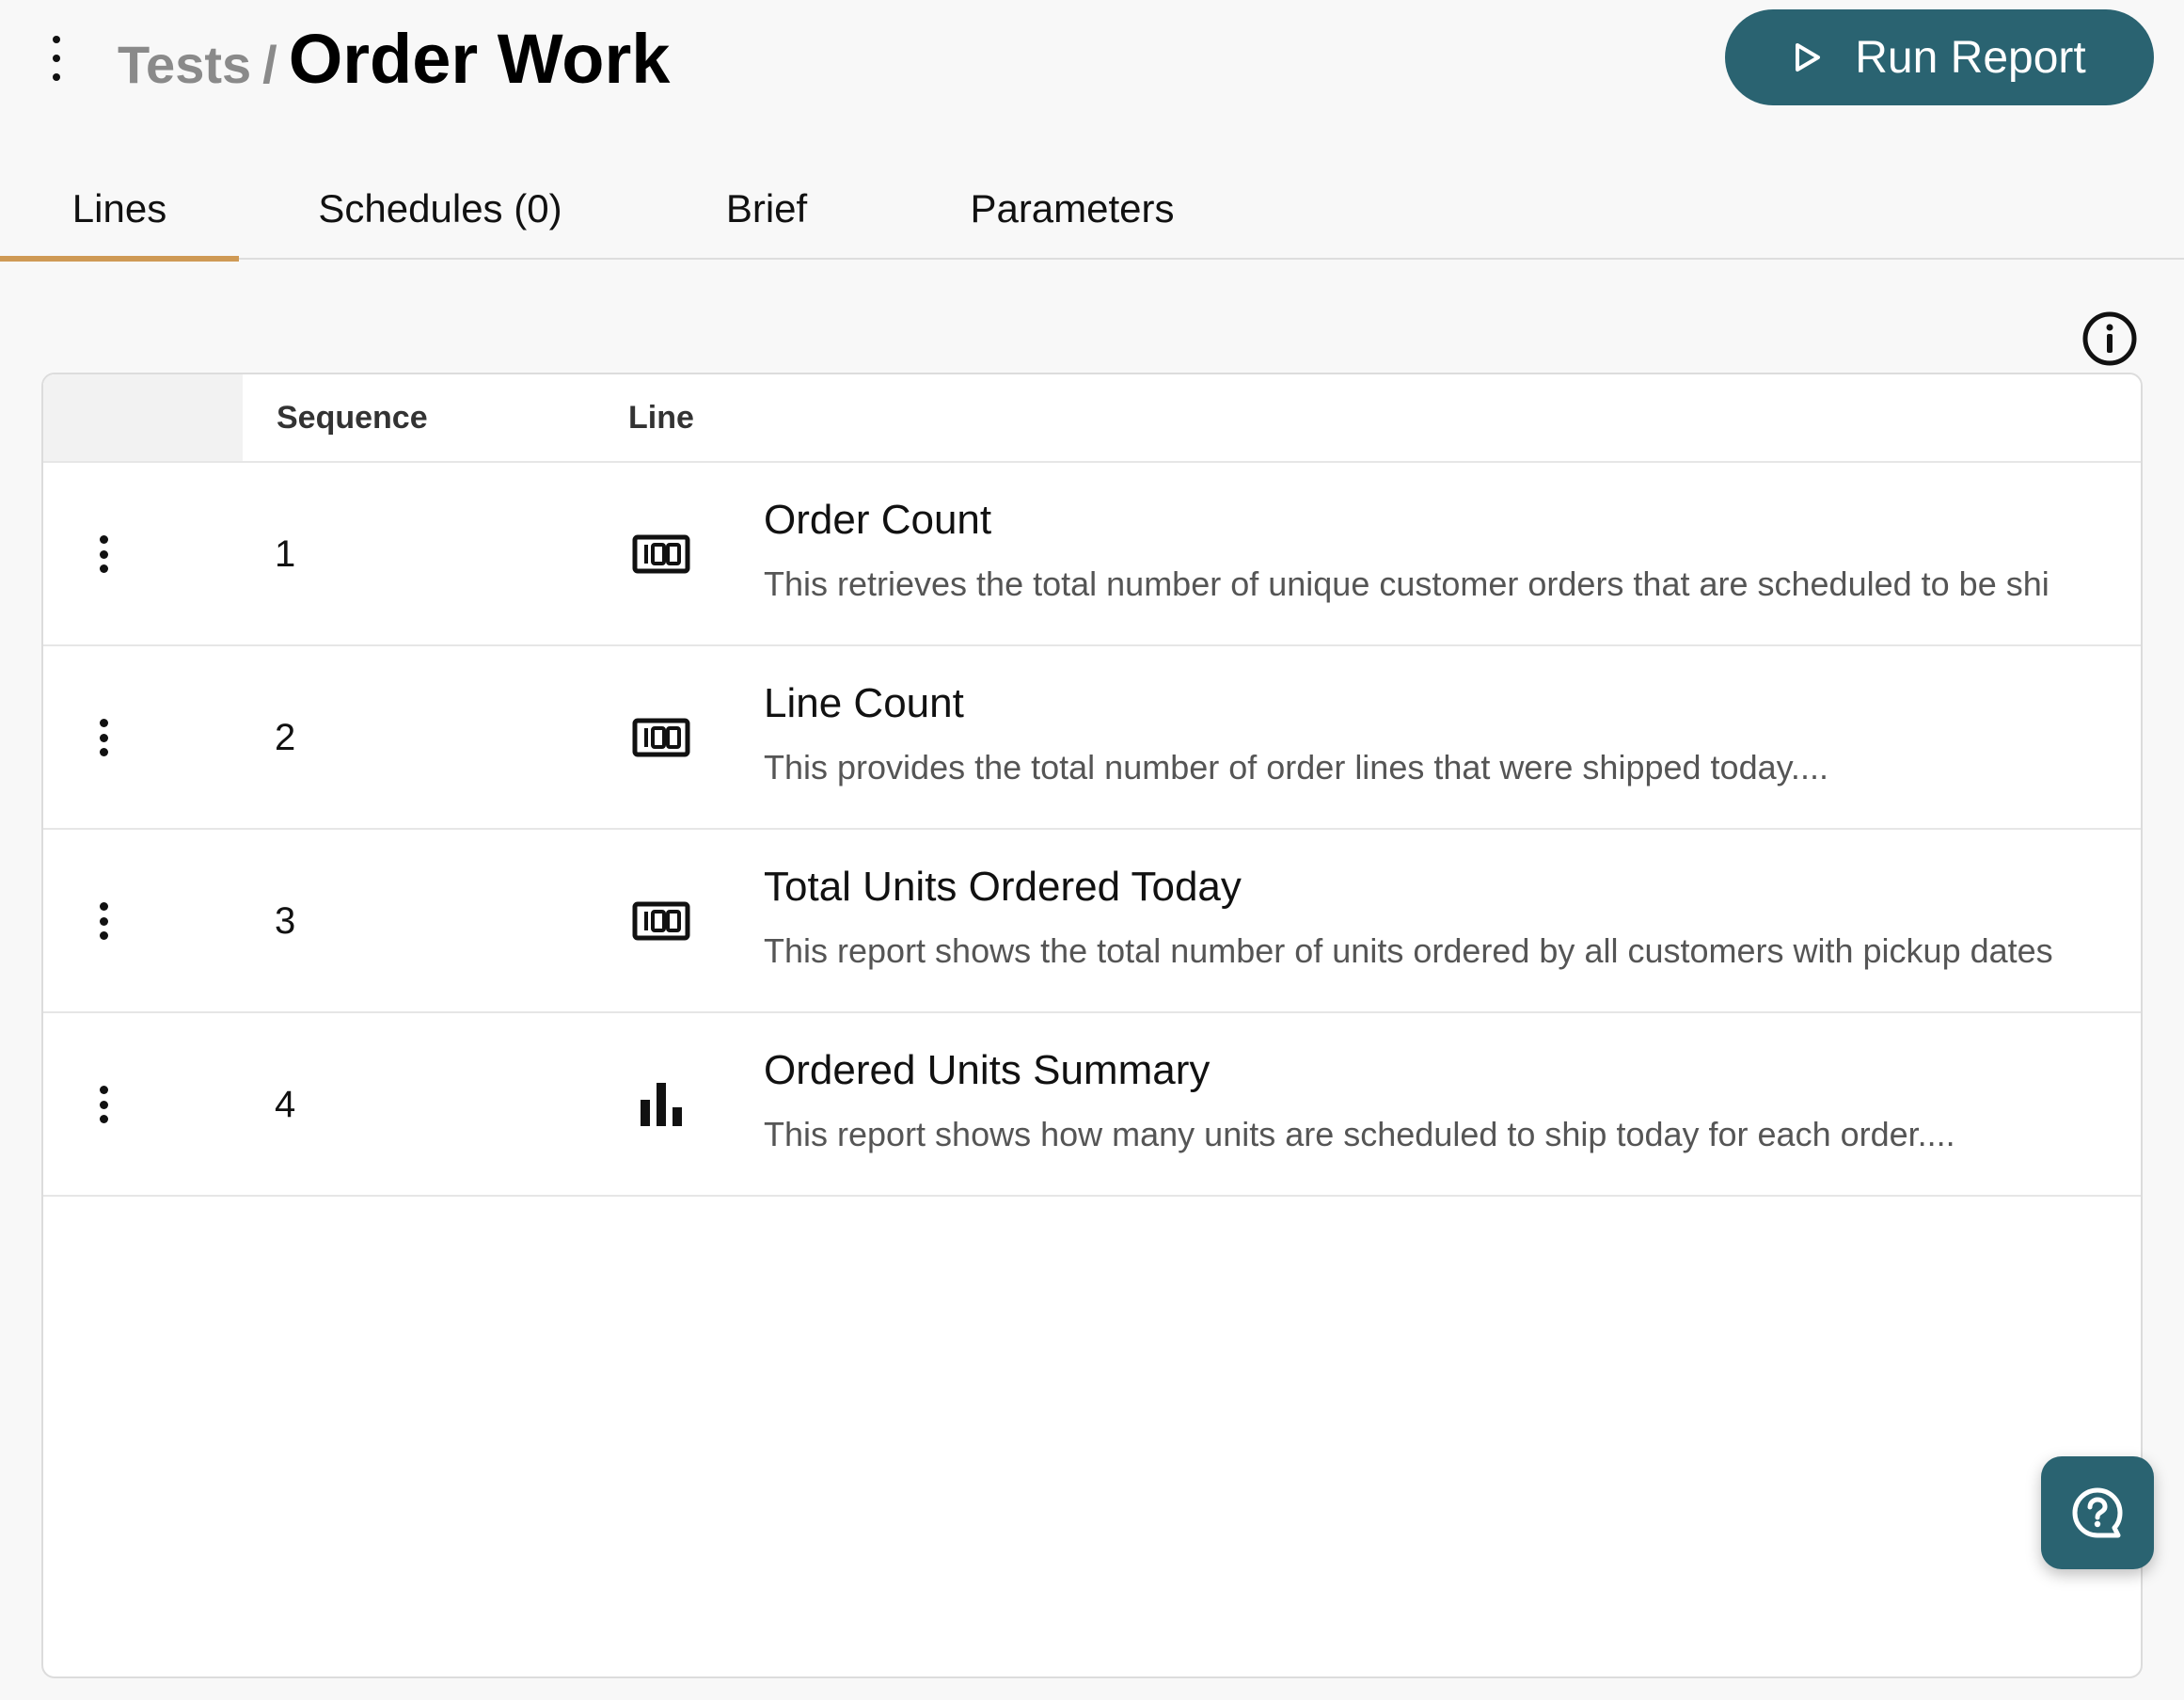  Describe the element at coordinates (285, 737) in the screenshot. I see `row-sequence: 2` at that location.